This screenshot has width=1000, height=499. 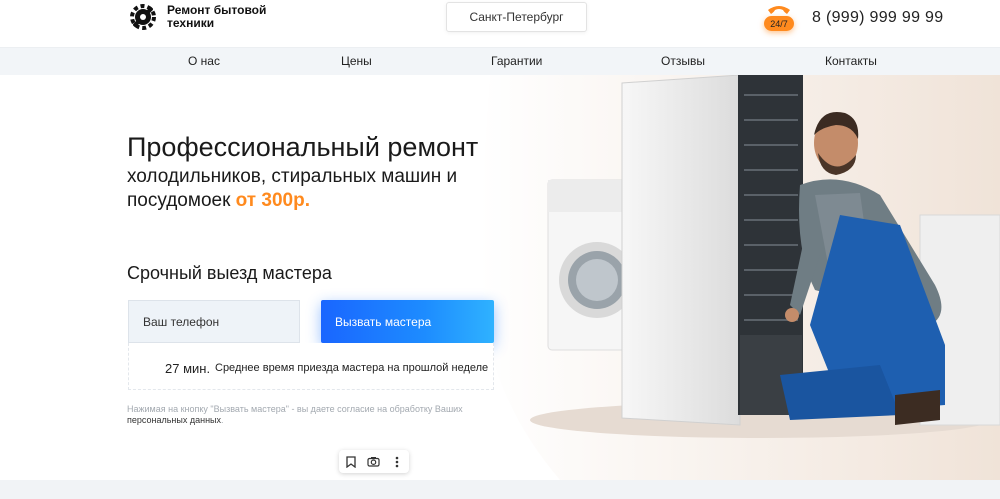 I want to click on hero-subtitle-line2: посудомоек от 300р., so click(x=218, y=201).